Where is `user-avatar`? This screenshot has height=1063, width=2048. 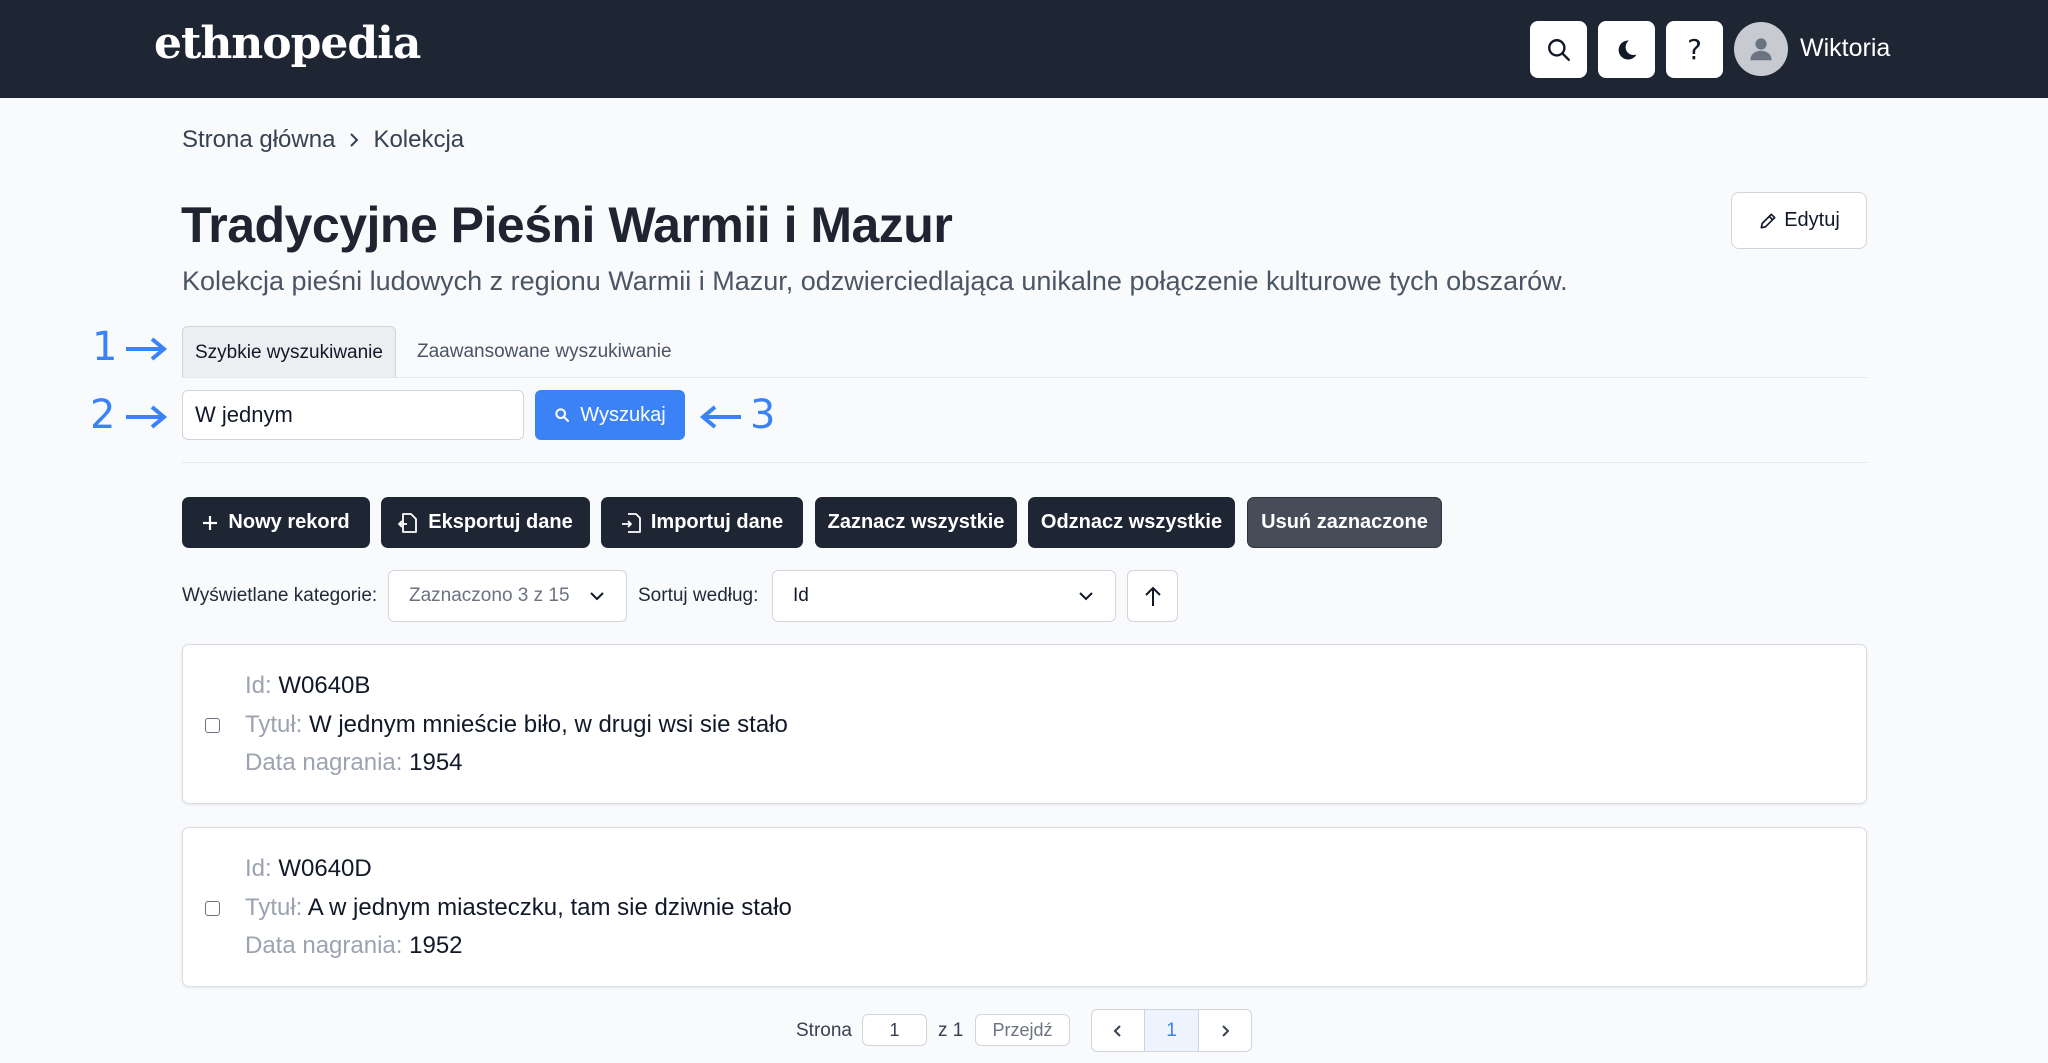
user-avatar is located at coordinates (1761, 49).